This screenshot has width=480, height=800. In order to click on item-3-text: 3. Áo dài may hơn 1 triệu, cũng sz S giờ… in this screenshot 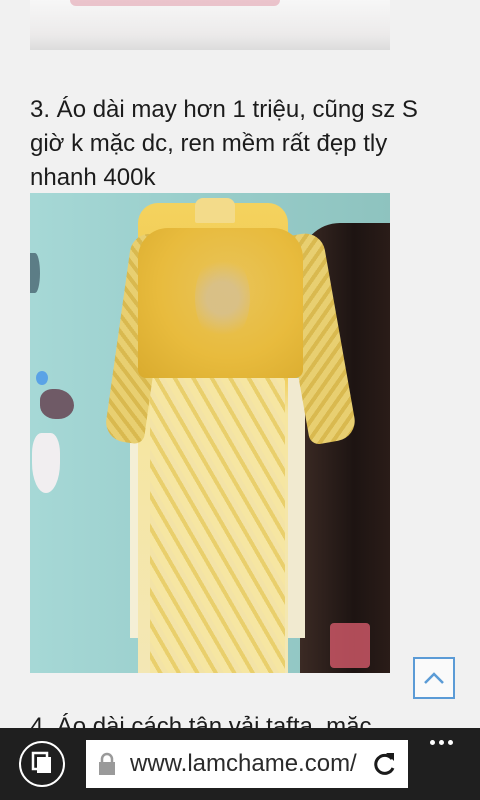, I will do `click(224, 143)`.